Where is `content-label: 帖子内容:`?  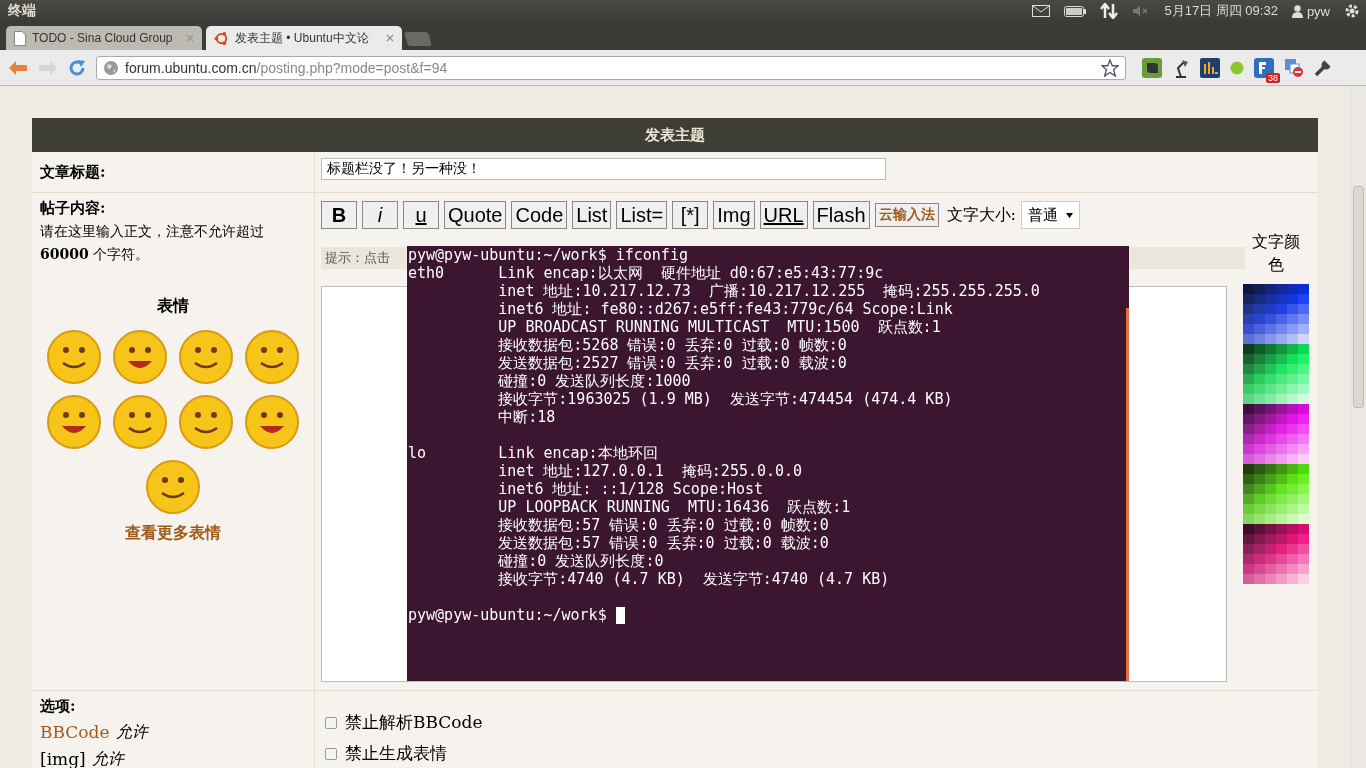
content-label: 帖子内容: is located at coordinates (73, 208).